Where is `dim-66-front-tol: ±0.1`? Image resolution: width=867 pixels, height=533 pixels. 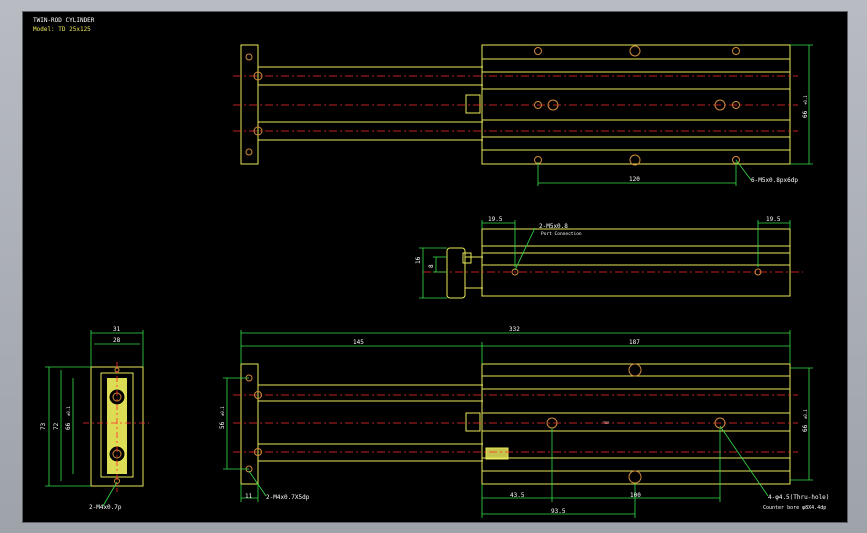
dim-66-front-tol: ±0.1 is located at coordinates (68, 411).